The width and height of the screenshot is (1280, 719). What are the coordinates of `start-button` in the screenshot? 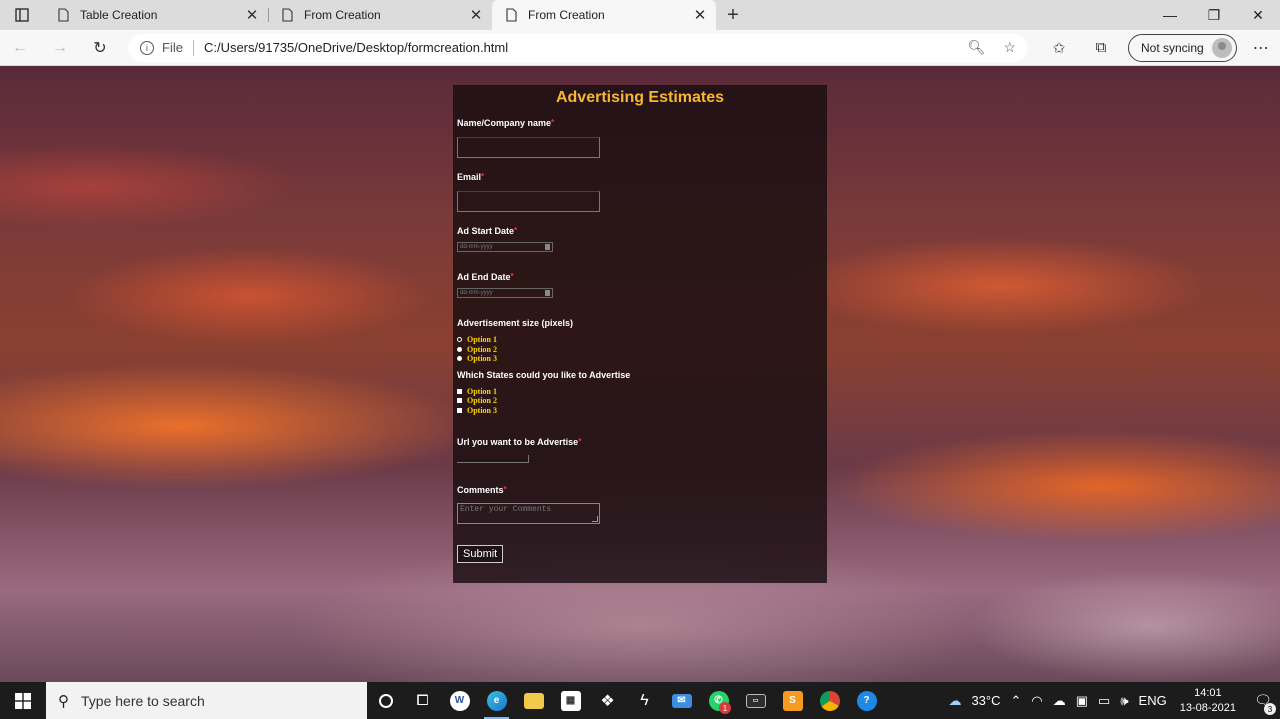 It's located at (23, 700).